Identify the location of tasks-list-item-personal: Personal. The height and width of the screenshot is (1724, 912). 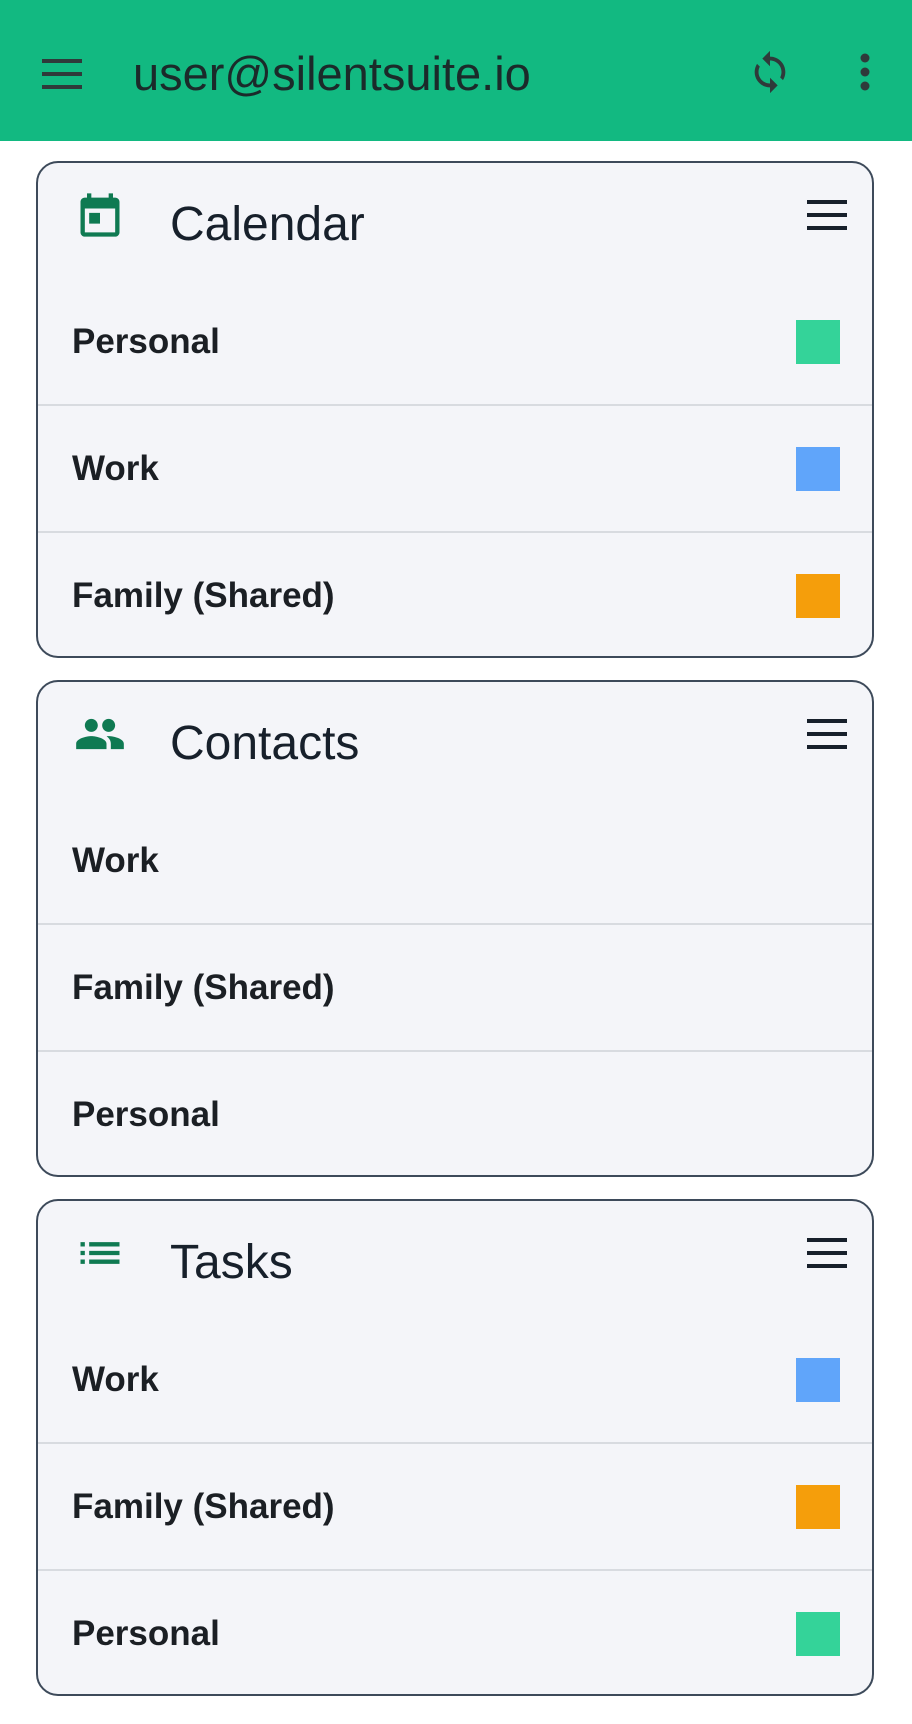
(455, 1631).